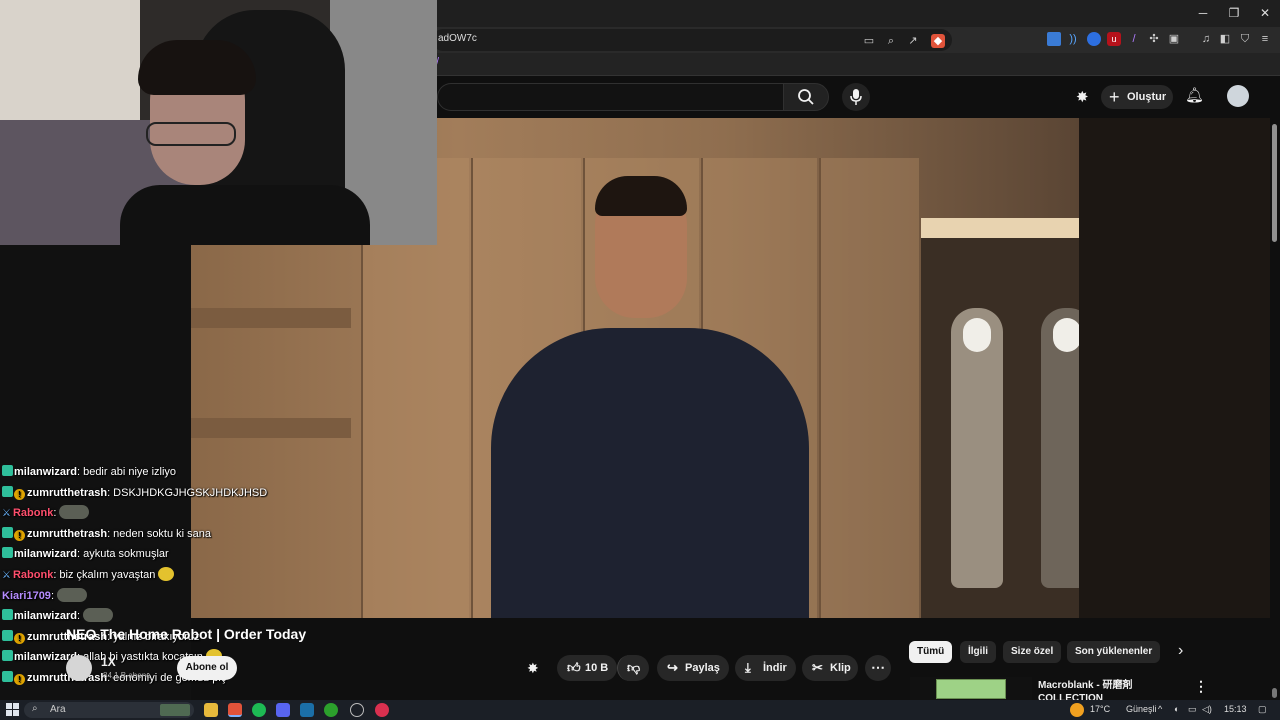  I want to click on ai-spark-icon: ✸, so click(1082, 97).